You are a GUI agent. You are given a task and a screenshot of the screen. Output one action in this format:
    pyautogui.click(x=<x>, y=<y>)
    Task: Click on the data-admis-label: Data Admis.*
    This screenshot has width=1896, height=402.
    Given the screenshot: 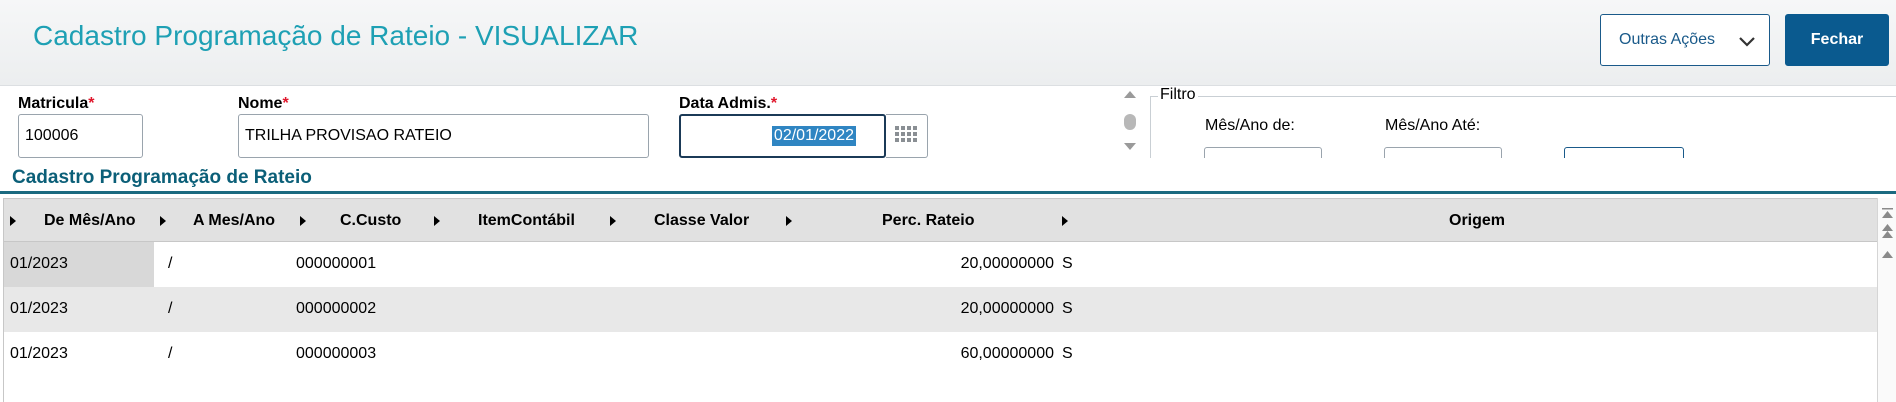 What is the action you would take?
    pyautogui.click(x=728, y=104)
    